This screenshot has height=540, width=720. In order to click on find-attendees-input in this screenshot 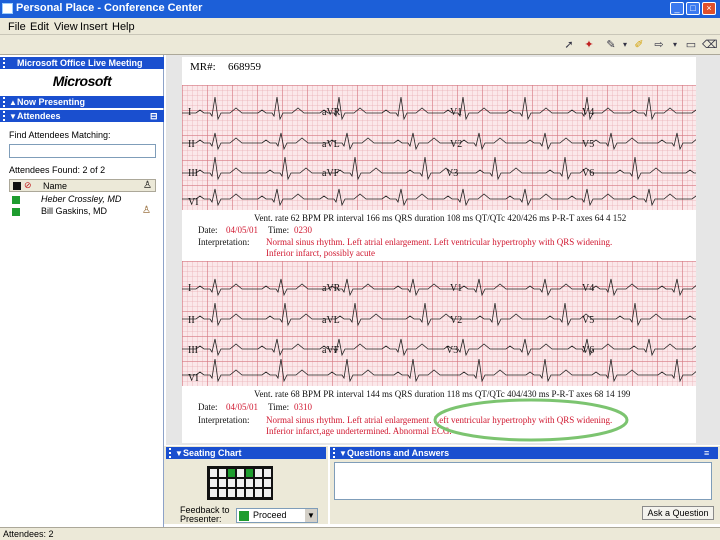, I will do `click(82, 151)`.